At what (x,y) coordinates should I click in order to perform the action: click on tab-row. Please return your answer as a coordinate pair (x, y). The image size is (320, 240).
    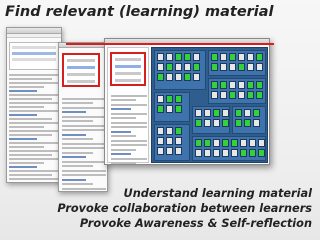
    Looking at the image, I should click on (34, 36).